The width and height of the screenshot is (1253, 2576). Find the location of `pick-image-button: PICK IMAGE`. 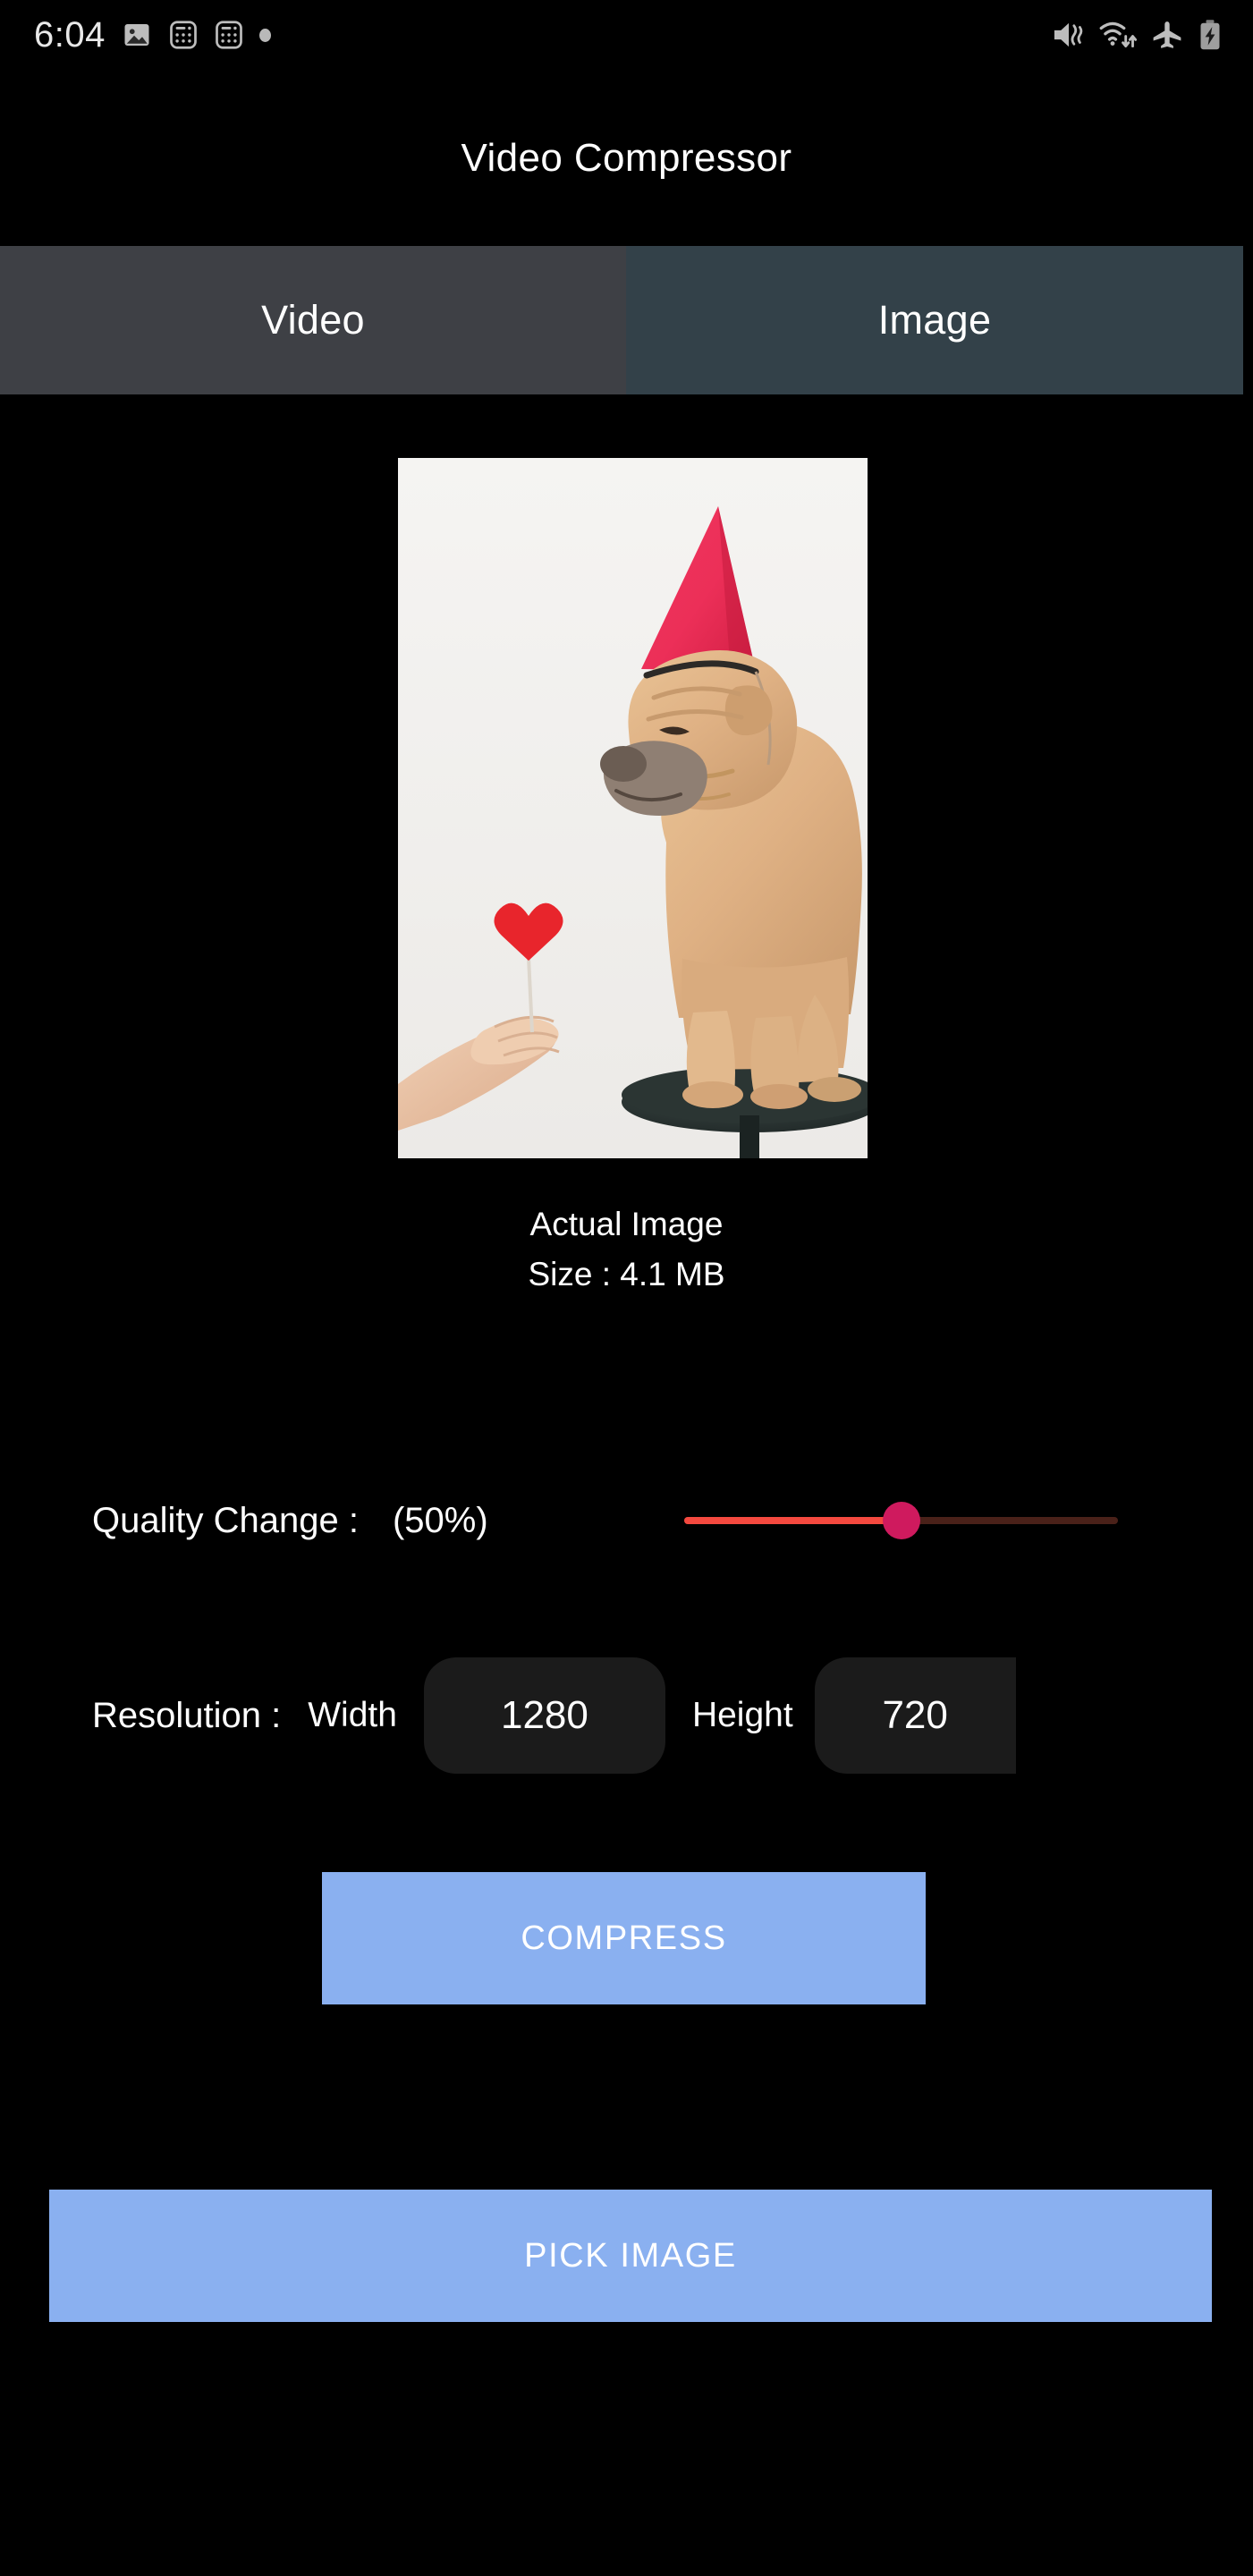

pick-image-button: PICK IMAGE is located at coordinates (630, 2256).